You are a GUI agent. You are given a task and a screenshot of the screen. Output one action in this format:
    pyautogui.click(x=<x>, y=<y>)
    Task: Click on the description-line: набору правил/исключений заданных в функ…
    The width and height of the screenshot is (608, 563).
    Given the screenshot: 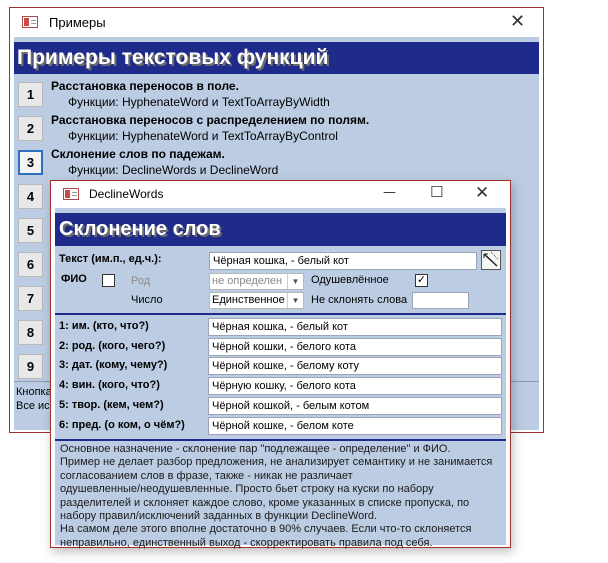 What is the action you would take?
    pyautogui.click(x=219, y=516)
    